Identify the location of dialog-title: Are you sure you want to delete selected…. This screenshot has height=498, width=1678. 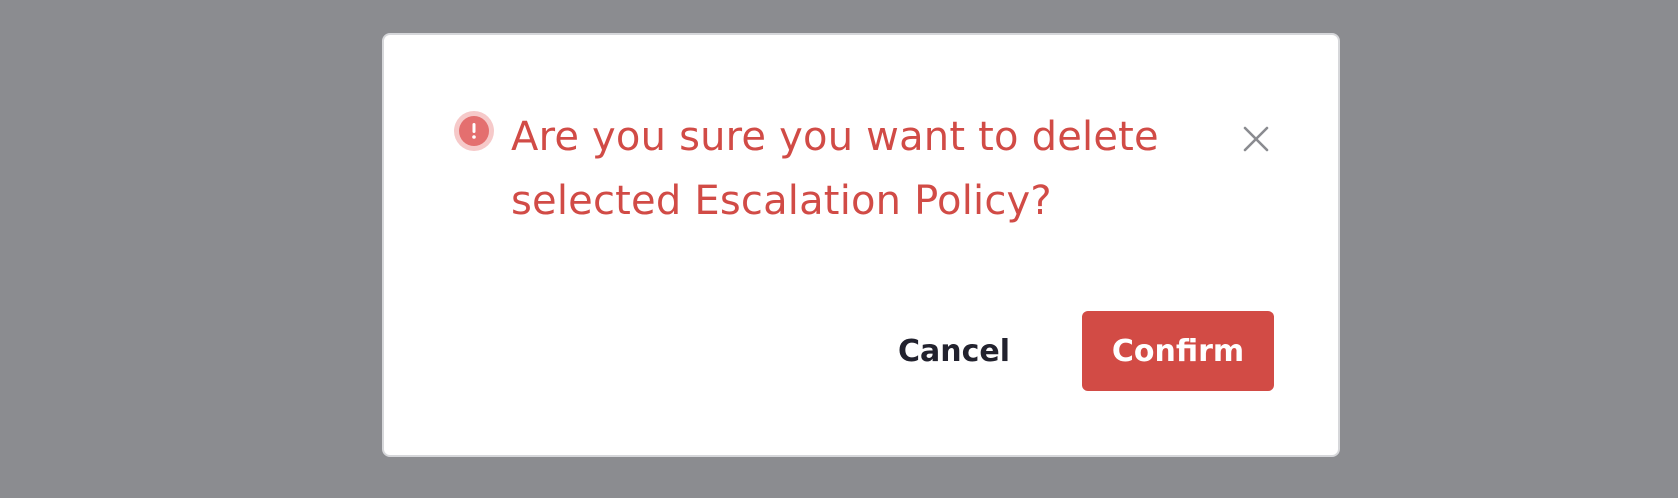
(835, 169).